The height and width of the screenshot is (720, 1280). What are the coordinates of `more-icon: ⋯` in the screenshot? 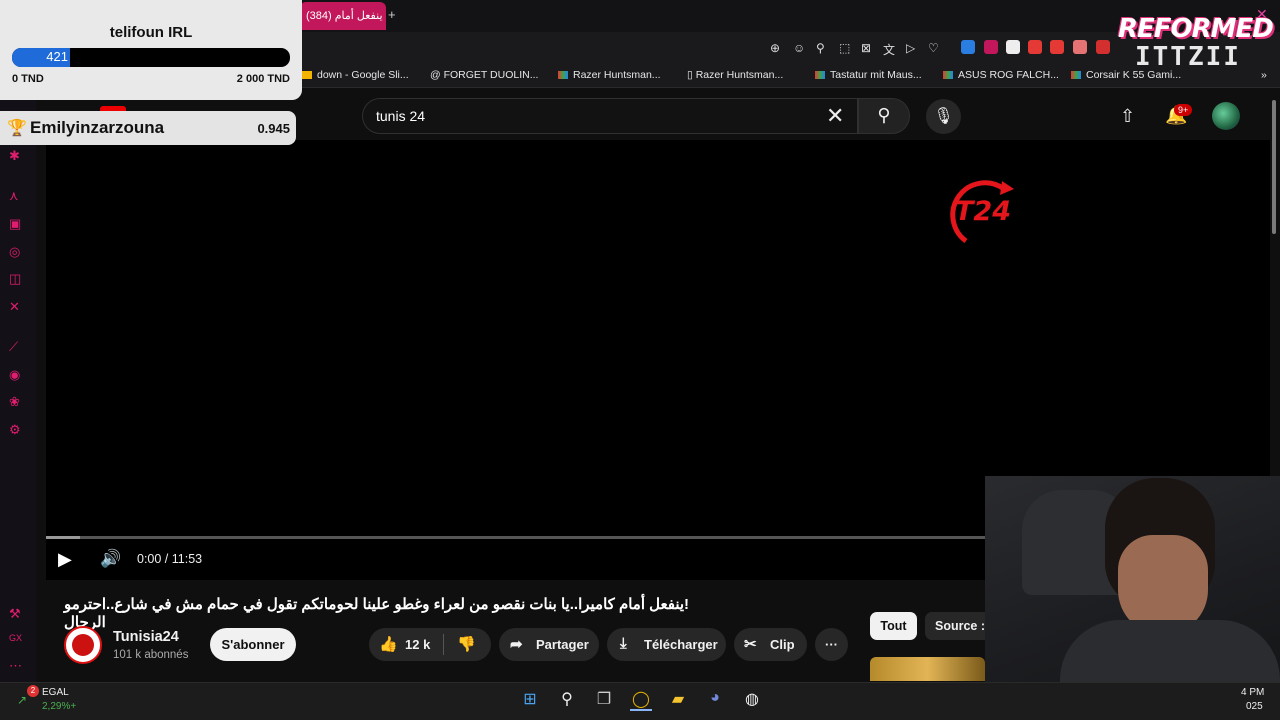 It's located at (15, 666).